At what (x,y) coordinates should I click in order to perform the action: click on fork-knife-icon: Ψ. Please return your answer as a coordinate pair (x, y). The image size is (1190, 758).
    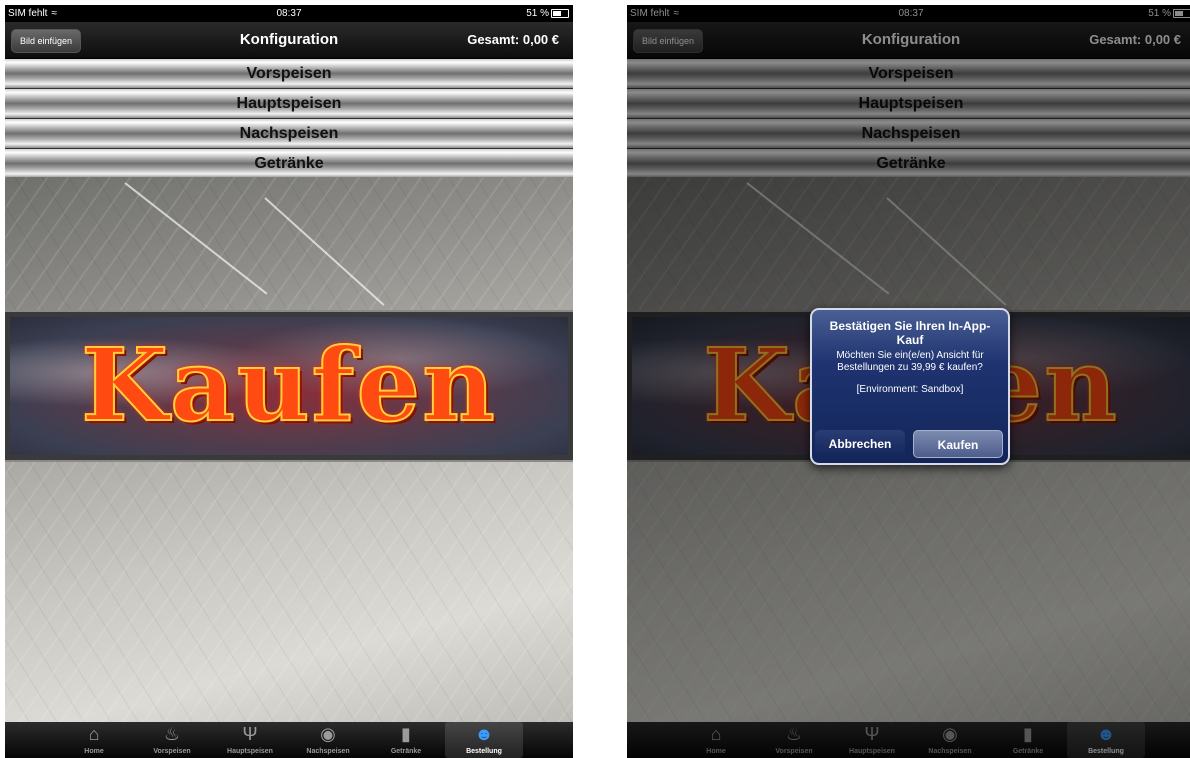
    Looking at the image, I should click on (250, 734).